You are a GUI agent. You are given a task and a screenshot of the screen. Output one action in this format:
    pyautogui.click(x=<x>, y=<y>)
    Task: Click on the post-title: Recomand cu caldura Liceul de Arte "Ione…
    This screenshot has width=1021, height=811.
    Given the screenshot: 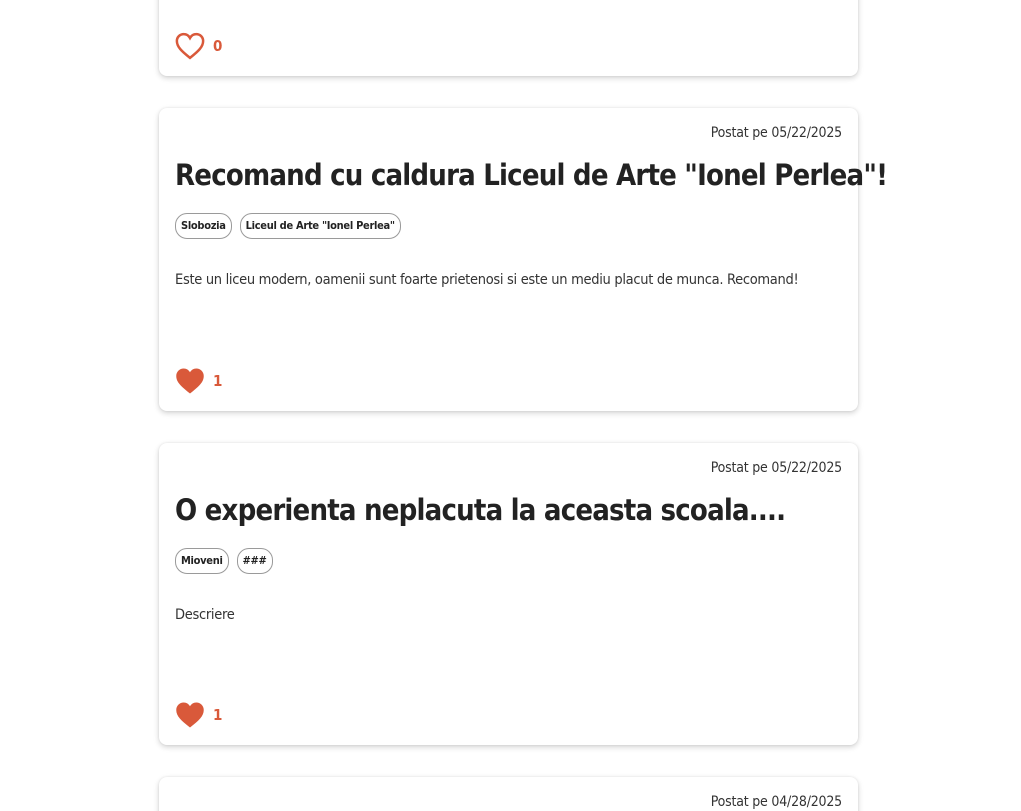 What is the action you would take?
    pyautogui.click(x=531, y=175)
    